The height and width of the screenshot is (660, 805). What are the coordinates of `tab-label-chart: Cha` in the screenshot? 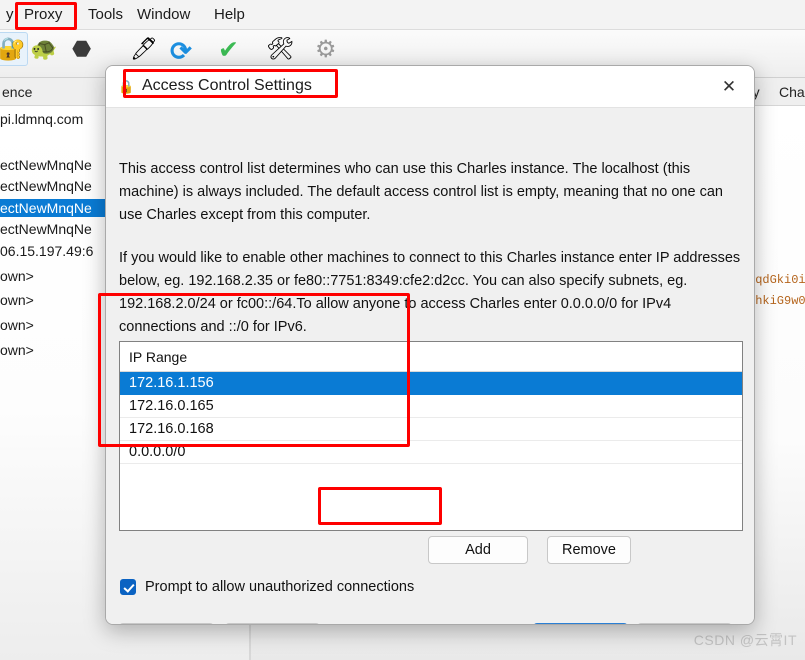 It's located at (792, 92).